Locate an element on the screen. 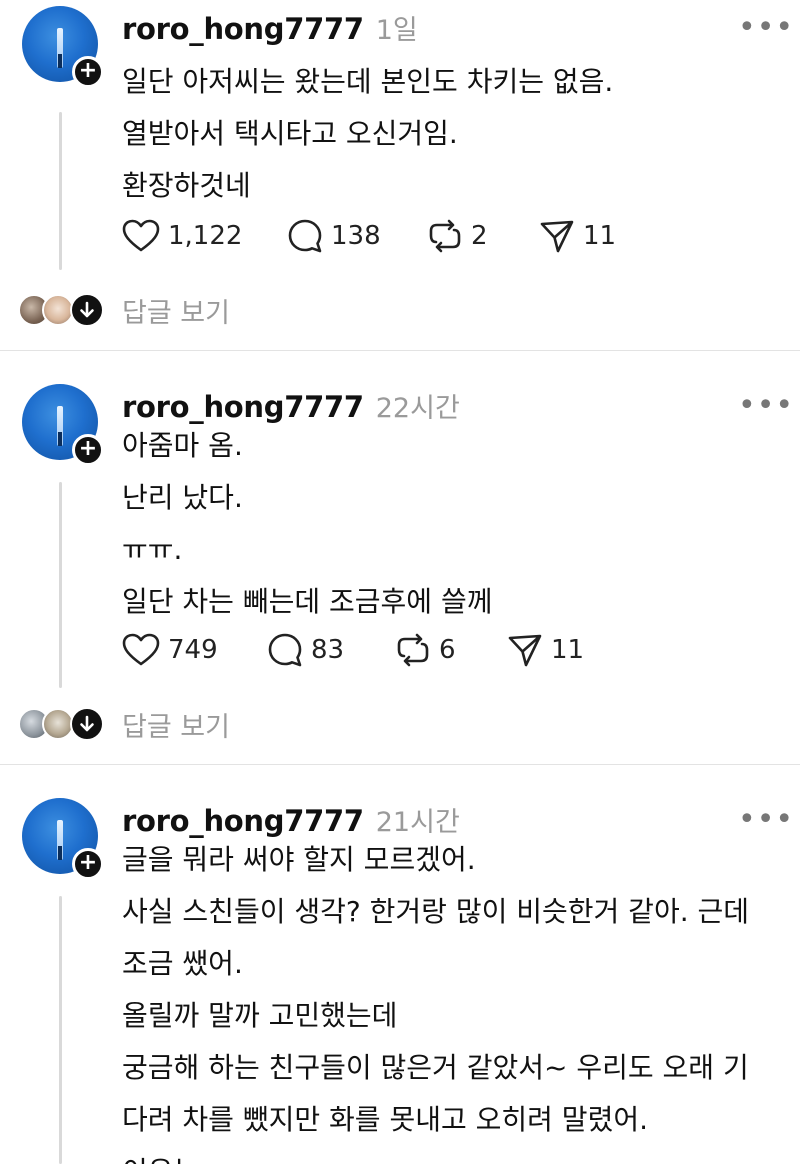  action-bar: 1,122 138 2 11 is located at coordinates (369, 236).